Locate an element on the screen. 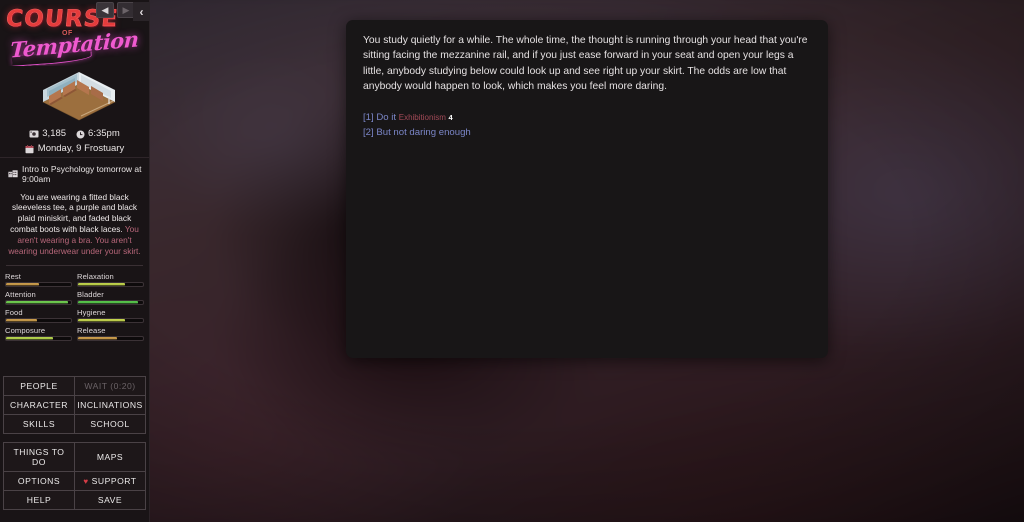 This screenshot has height=522, width=1024. stat-relaxation: Relaxation is located at coordinates (110, 280).